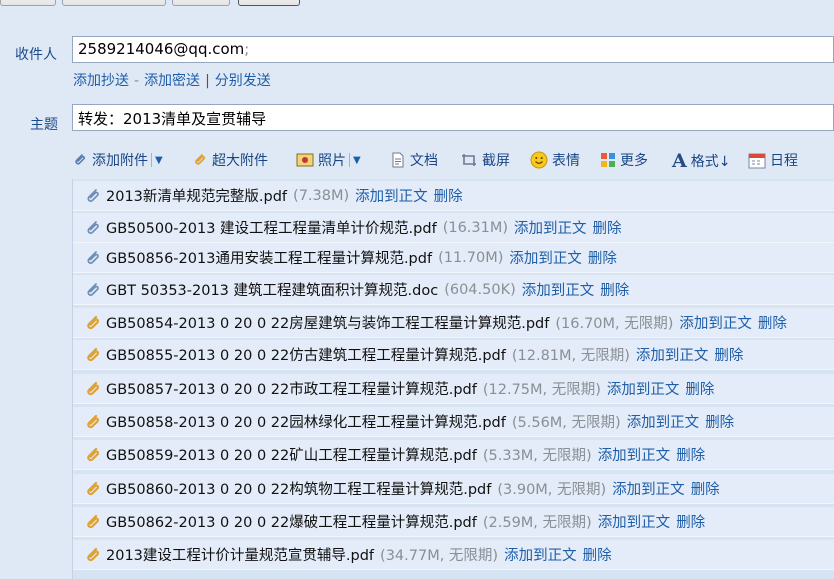 The image size is (834, 579). I want to click on top-action-bar, so click(417, 5).